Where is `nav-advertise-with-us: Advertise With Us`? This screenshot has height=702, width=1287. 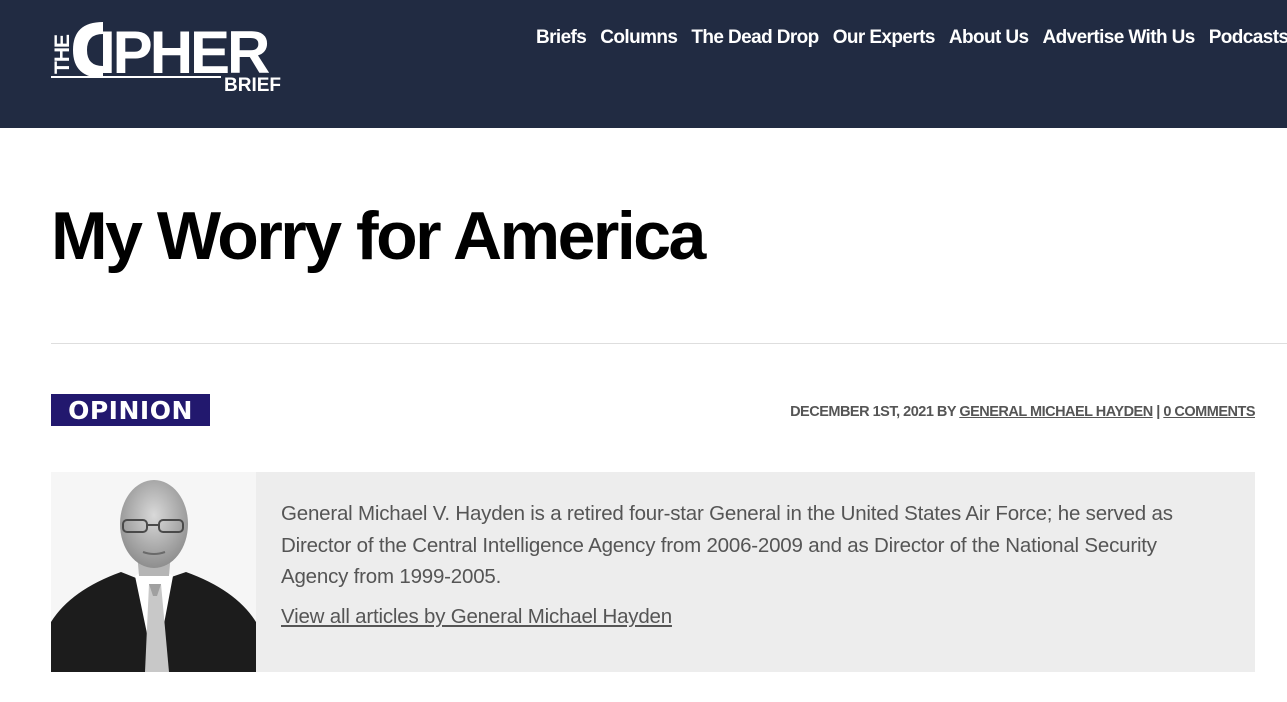
nav-advertise-with-us: Advertise With Us is located at coordinates (1119, 38).